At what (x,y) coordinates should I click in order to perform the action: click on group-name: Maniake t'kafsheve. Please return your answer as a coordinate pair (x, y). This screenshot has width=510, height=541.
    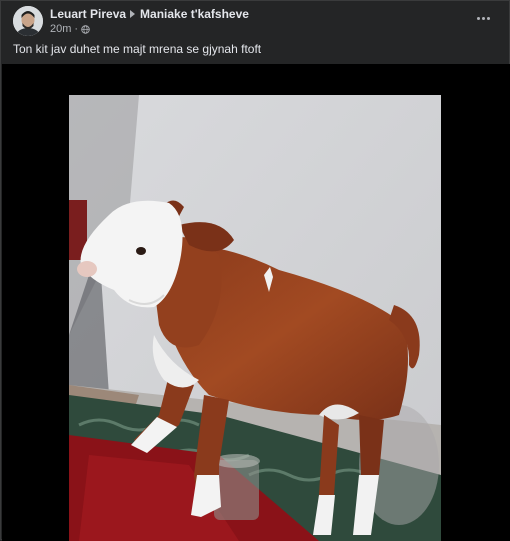
    Looking at the image, I should click on (194, 14).